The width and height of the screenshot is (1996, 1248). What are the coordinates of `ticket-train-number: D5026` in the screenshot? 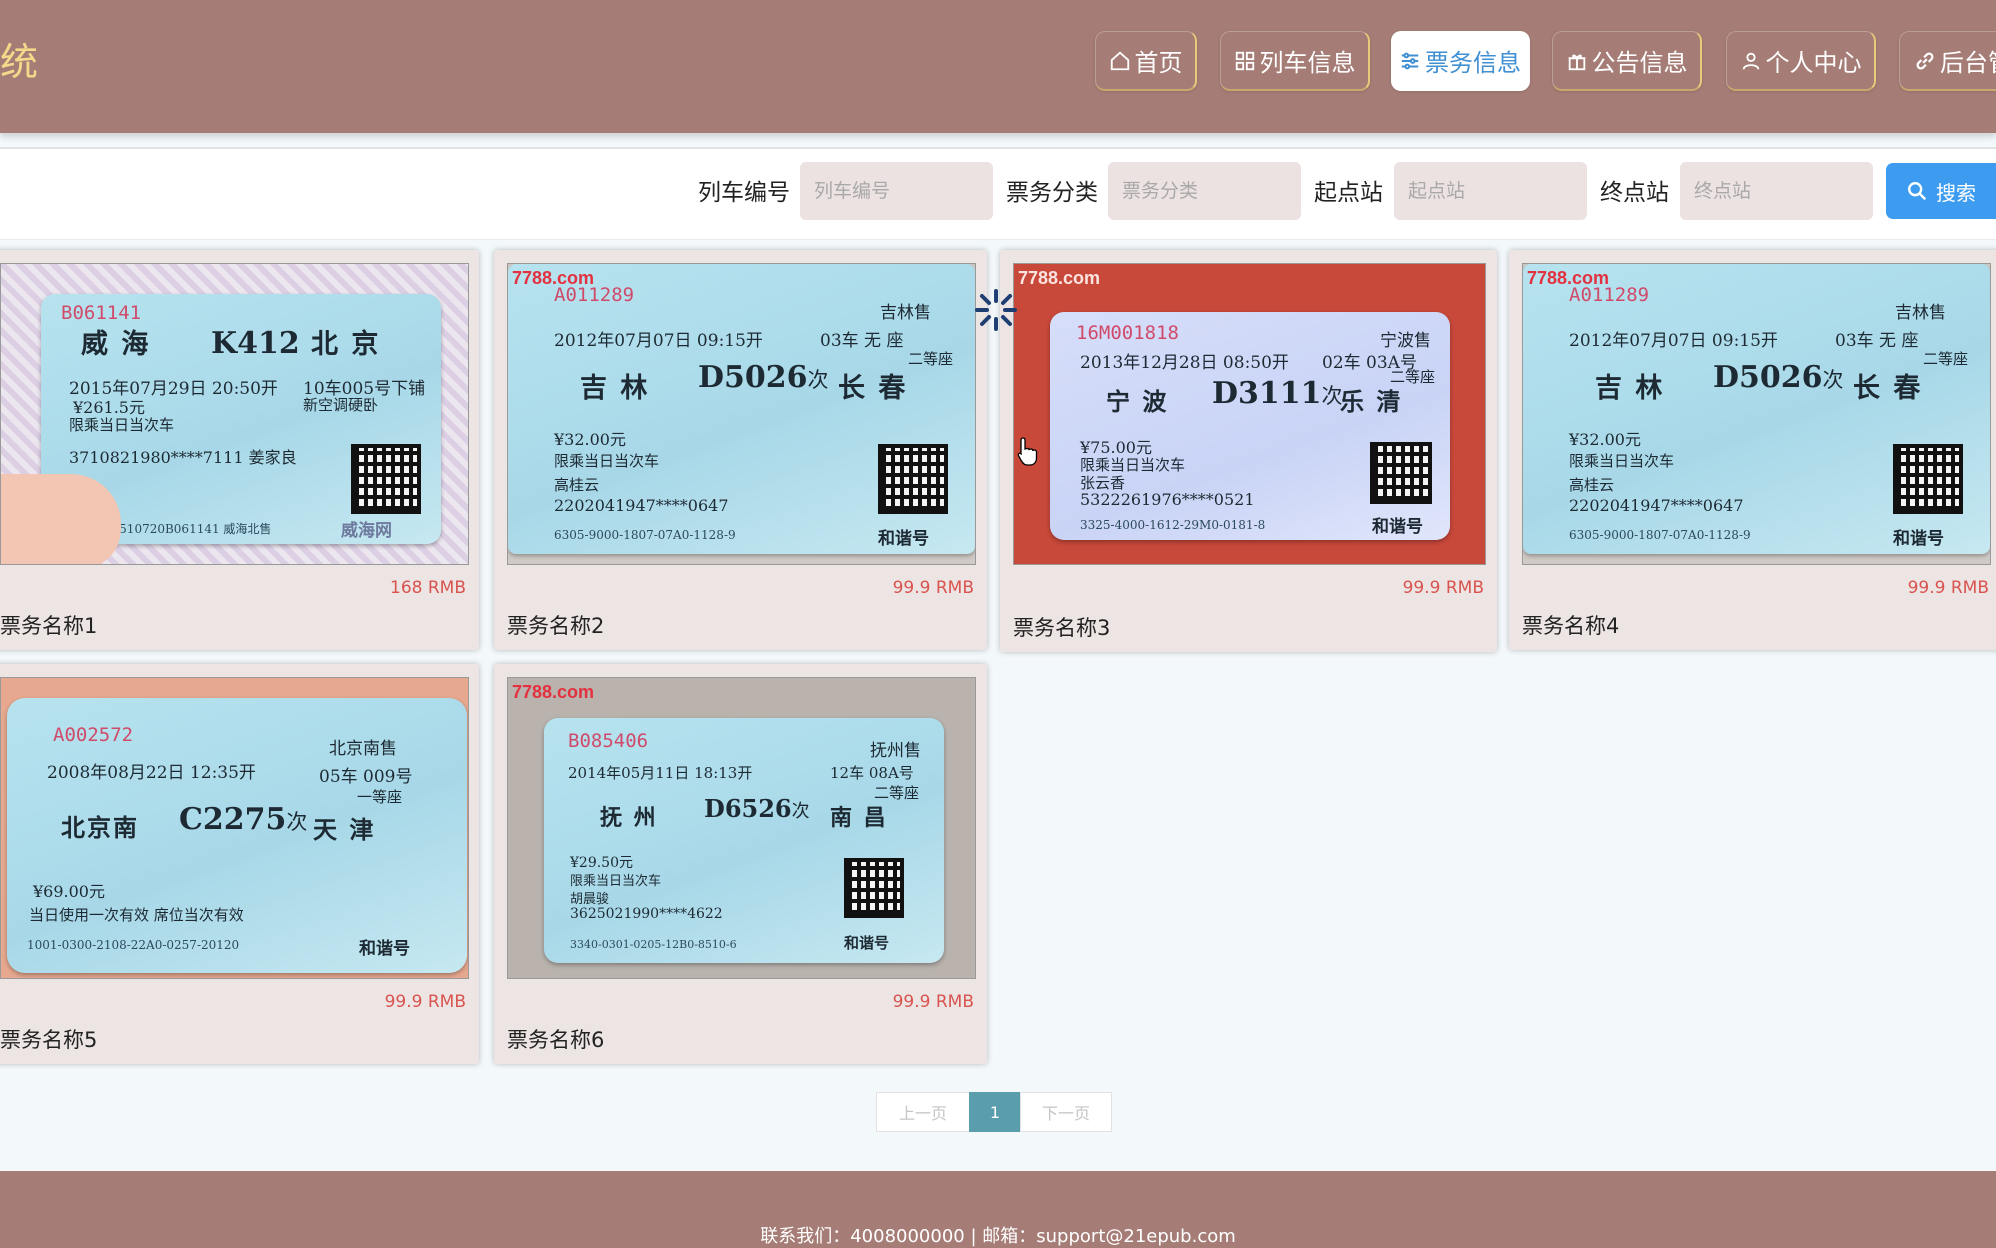 It's located at (1768, 377).